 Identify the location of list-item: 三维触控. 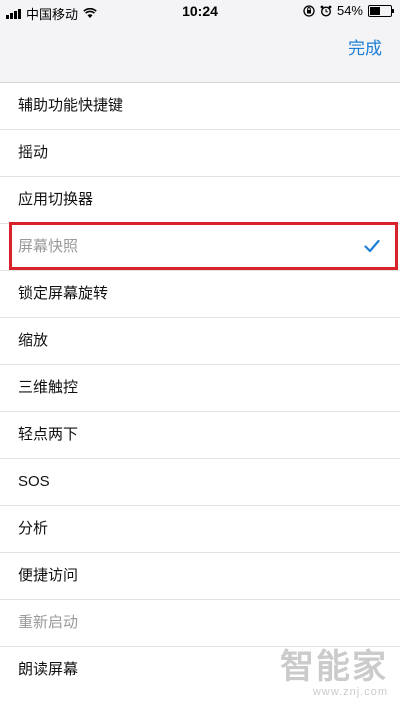
(200, 388).